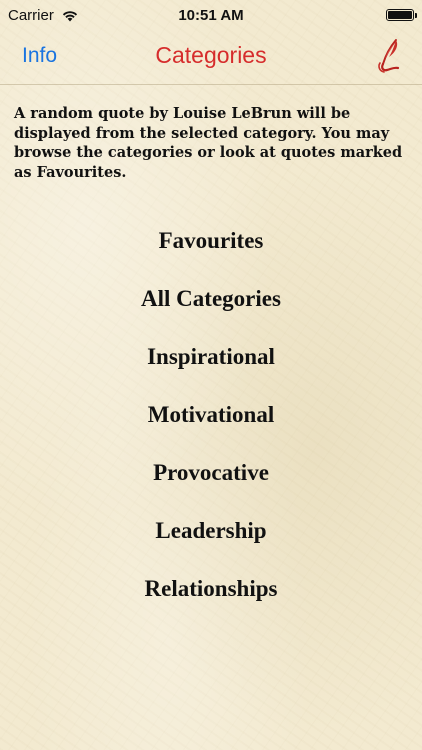  What do you see at coordinates (211, 15) in the screenshot?
I see `status-bar: Carrier 10:51 AM` at bounding box center [211, 15].